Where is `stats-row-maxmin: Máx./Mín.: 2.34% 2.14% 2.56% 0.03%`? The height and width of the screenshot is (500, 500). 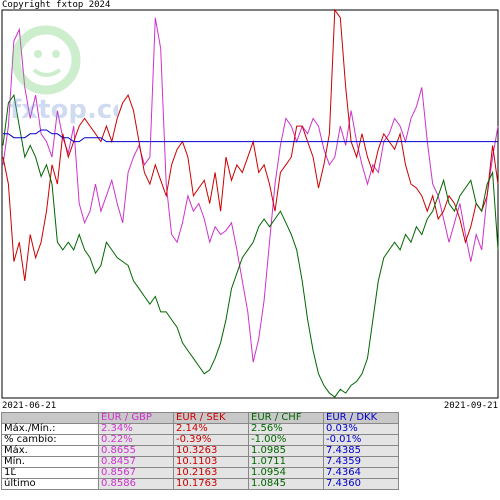
stats-row-maxmin: Máx./Mín.: 2.34% 2.14% 2.56% 0.03% is located at coordinates (200, 429).